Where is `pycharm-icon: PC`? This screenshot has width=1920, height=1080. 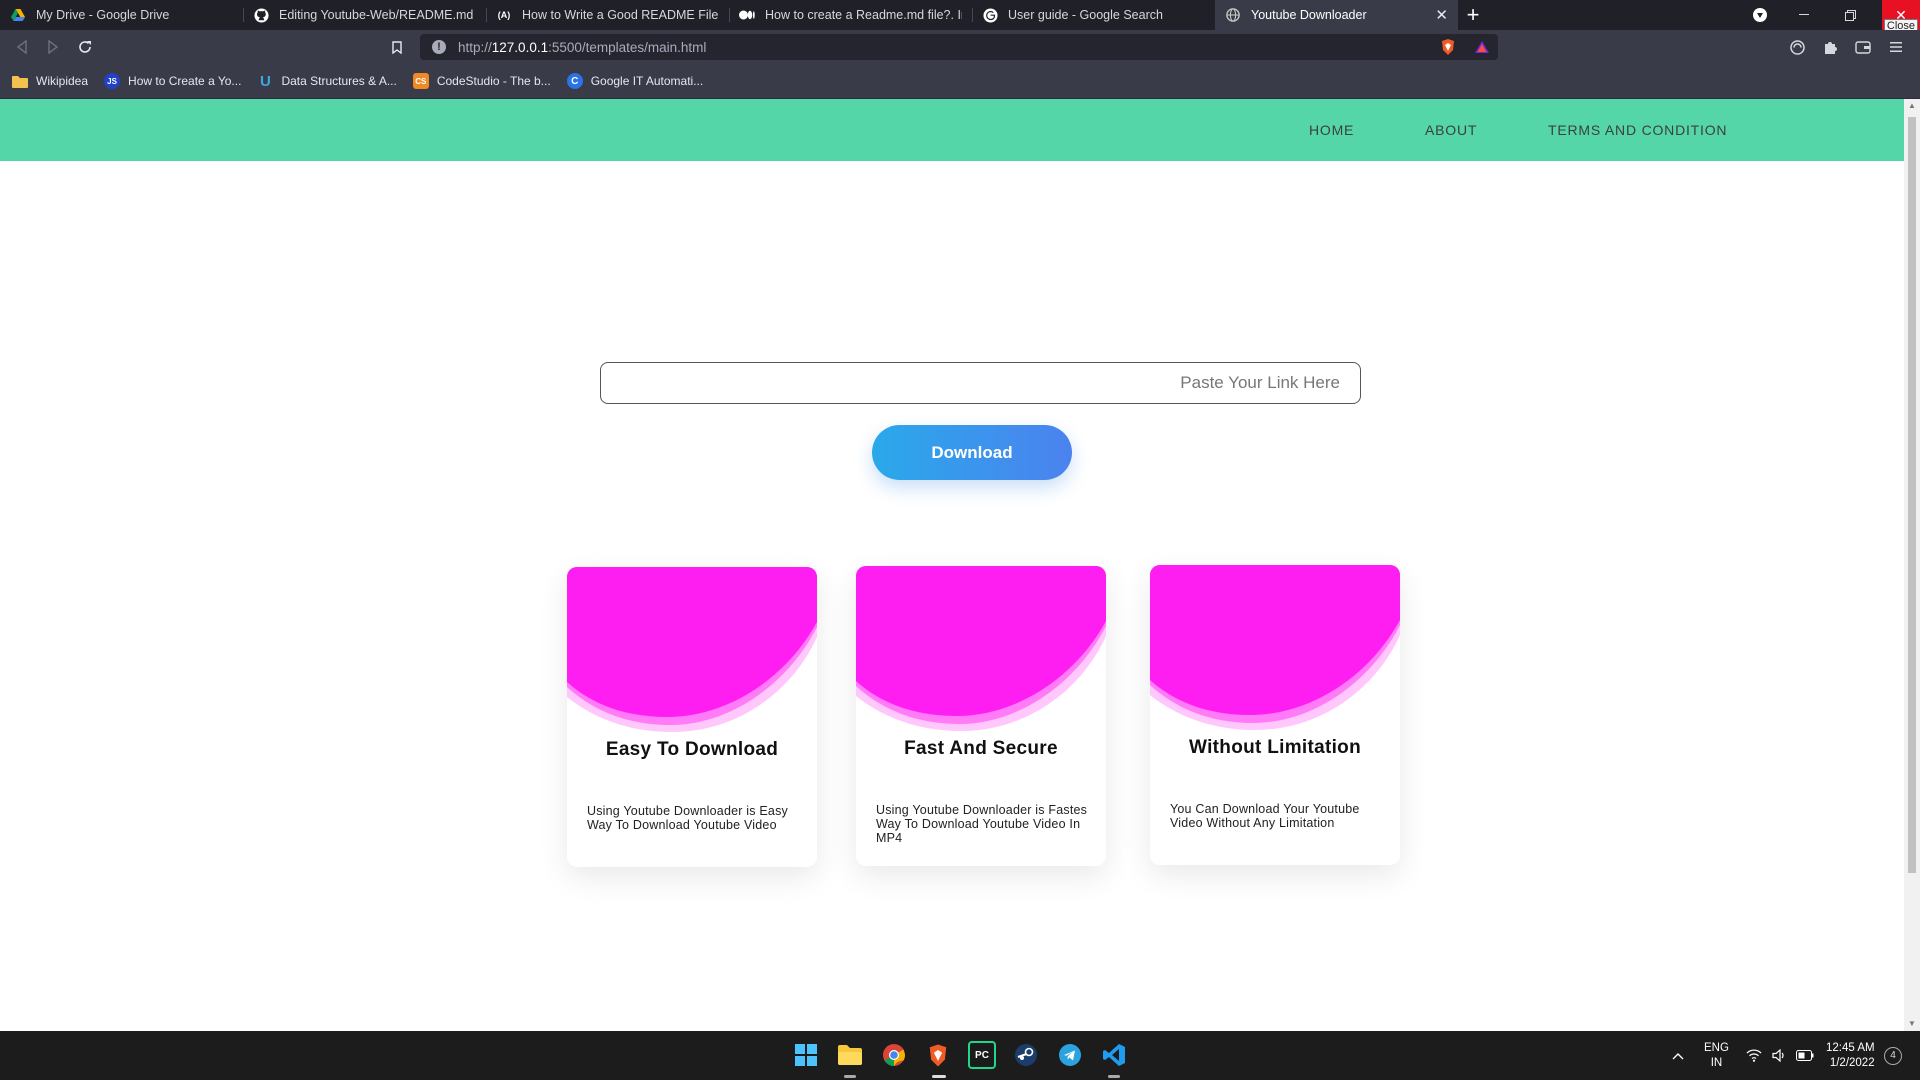 pycharm-icon: PC is located at coordinates (982, 1055).